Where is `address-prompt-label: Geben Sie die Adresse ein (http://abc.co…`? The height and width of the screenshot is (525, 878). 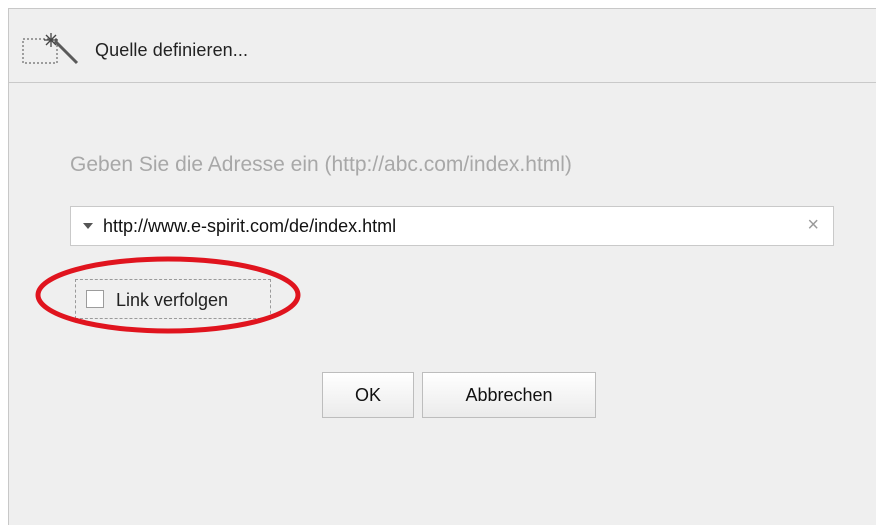
address-prompt-label: Geben Sie die Adresse ein (http://abc.co… is located at coordinates (321, 164).